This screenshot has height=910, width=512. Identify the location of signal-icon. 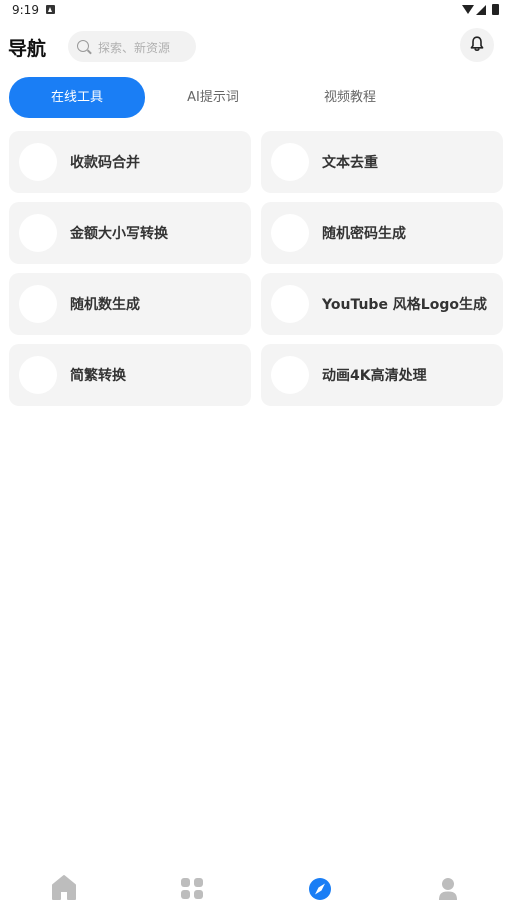
(481, 10).